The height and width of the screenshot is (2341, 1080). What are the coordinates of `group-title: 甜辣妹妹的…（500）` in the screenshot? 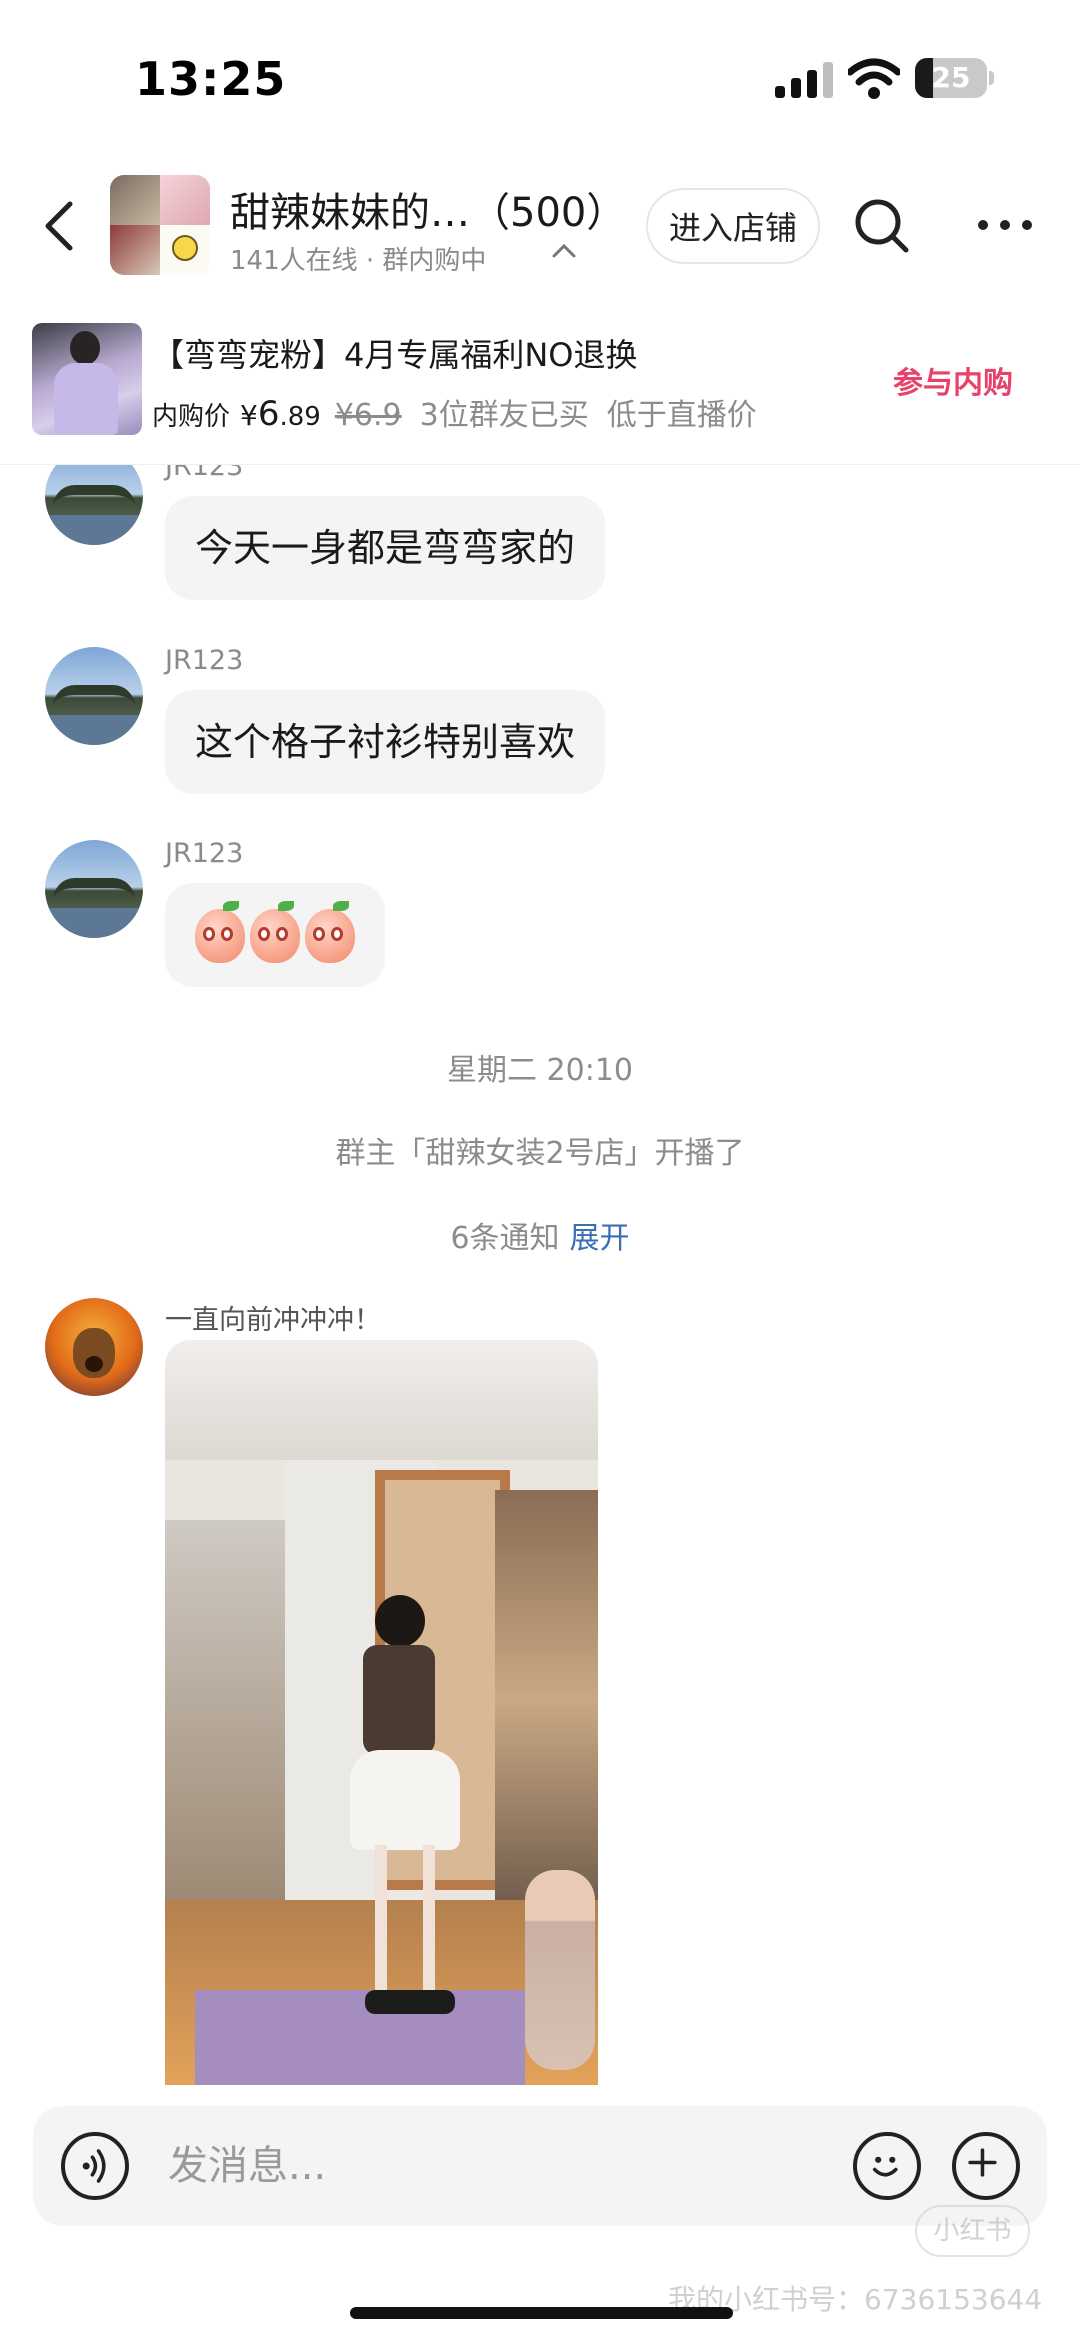 It's located at (428, 209).